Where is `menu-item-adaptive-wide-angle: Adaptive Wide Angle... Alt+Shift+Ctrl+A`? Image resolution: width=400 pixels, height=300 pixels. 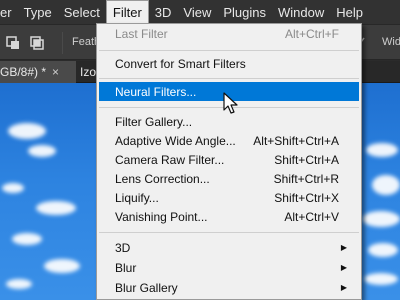 menu-item-adaptive-wide-angle: Adaptive Wide Angle... Alt+Shift+Ctrl+A is located at coordinates (229, 140).